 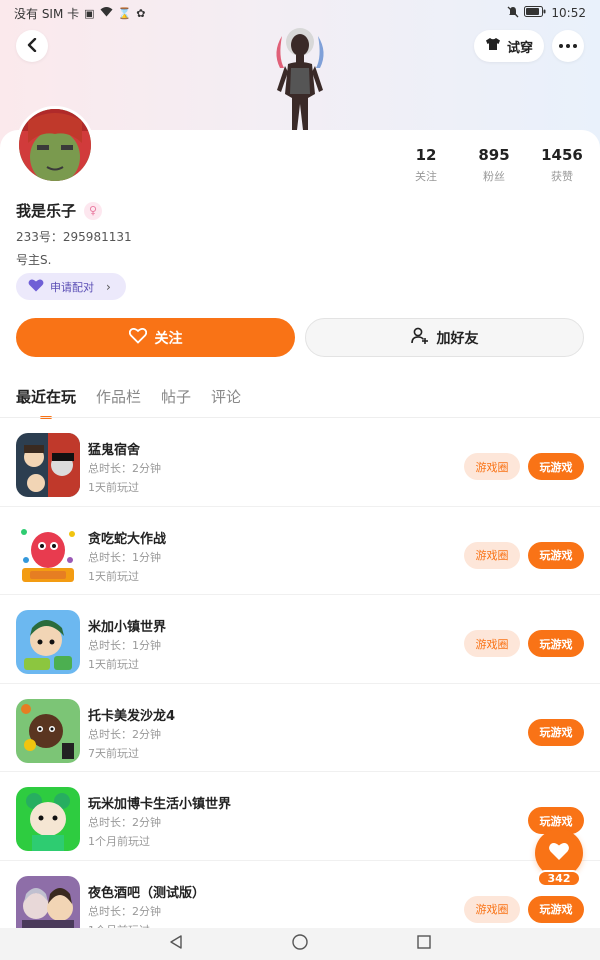 I want to click on nav-back-icon, so click(x=176, y=944).